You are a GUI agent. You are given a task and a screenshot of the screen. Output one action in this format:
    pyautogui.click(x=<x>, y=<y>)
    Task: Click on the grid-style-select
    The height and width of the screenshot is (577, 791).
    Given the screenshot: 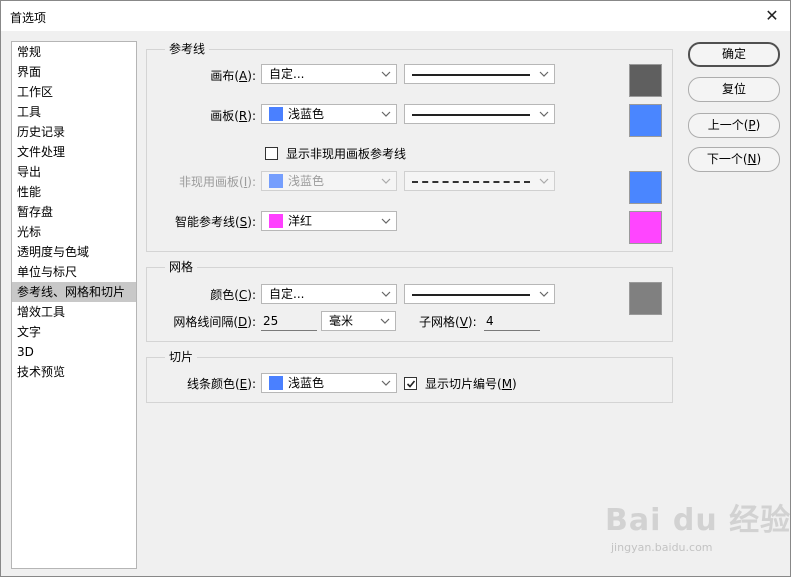 What is the action you would take?
    pyautogui.click(x=479, y=294)
    